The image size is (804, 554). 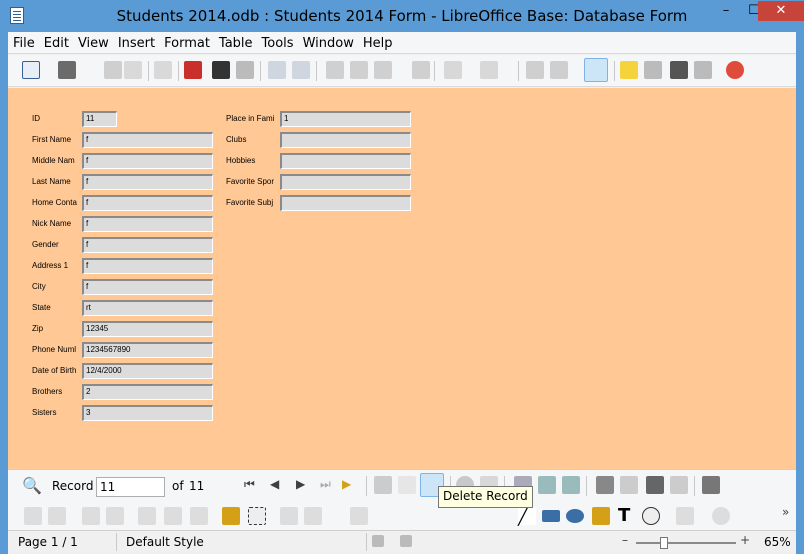 I want to click on zoom-slider, so click(x=686, y=543).